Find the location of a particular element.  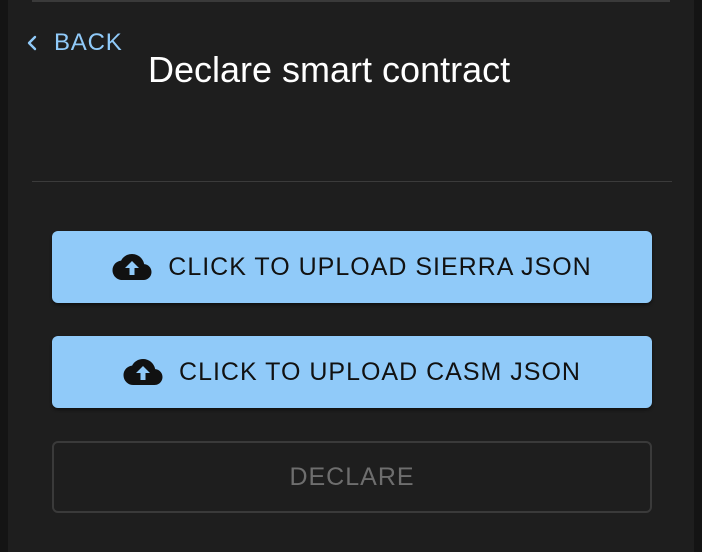

header-divider is located at coordinates (352, 181).